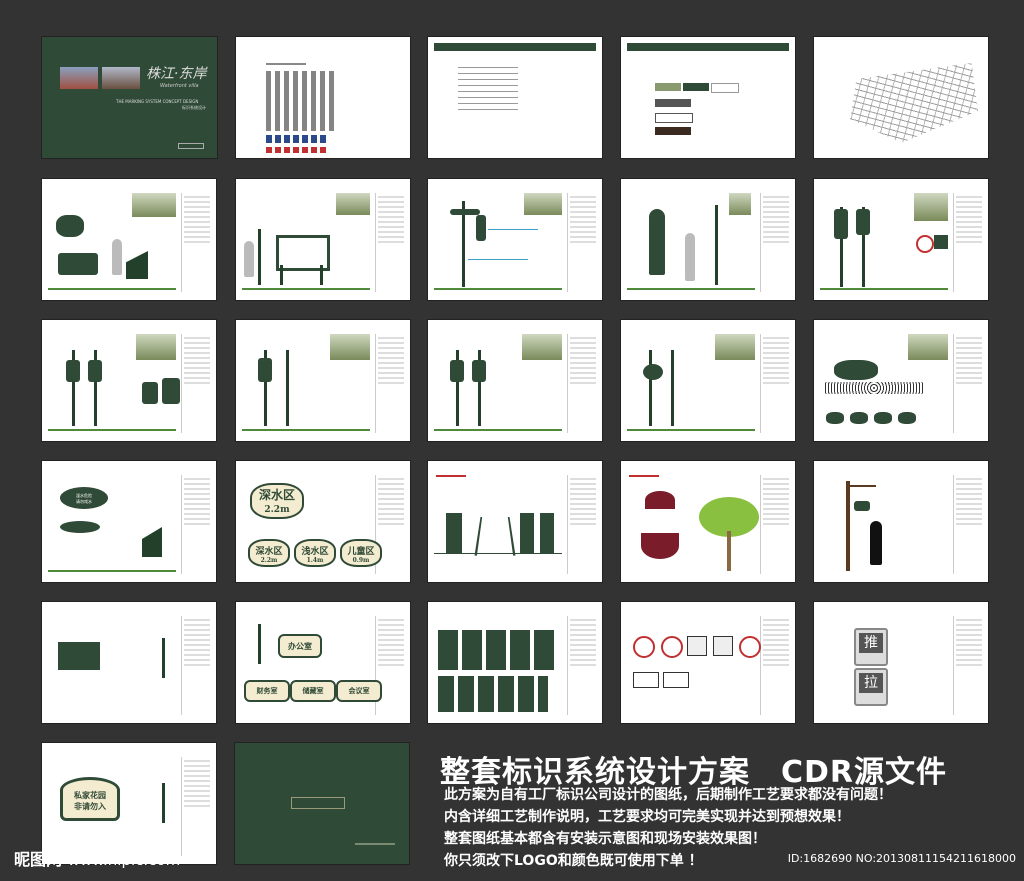 Image resolution: width=1024 pixels, height=881 pixels. What do you see at coordinates (171, 391) in the screenshot?
I see `detail-b` at bounding box center [171, 391].